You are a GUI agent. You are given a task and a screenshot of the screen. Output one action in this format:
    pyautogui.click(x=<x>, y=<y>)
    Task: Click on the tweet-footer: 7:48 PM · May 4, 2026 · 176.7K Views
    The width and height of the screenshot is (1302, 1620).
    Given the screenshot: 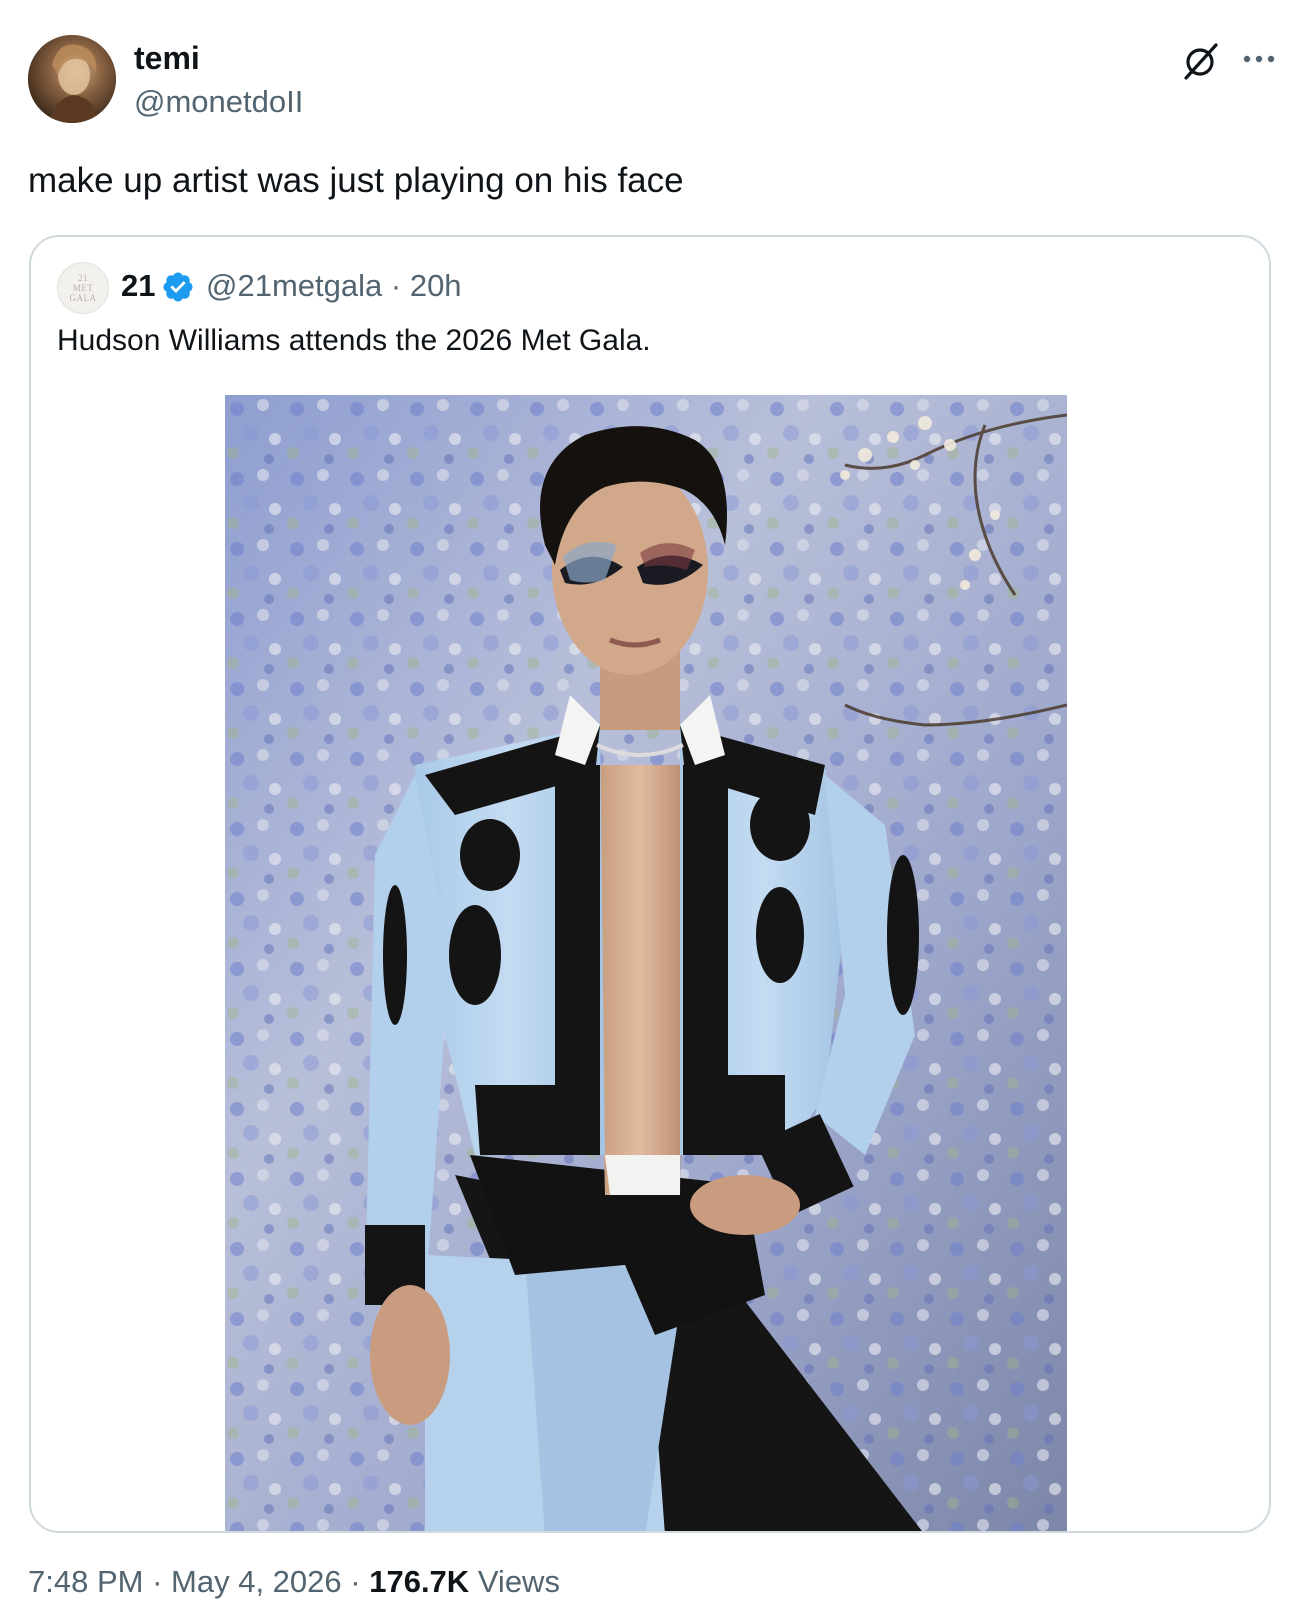 What is the action you would take?
    pyautogui.click(x=294, y=1582)
    